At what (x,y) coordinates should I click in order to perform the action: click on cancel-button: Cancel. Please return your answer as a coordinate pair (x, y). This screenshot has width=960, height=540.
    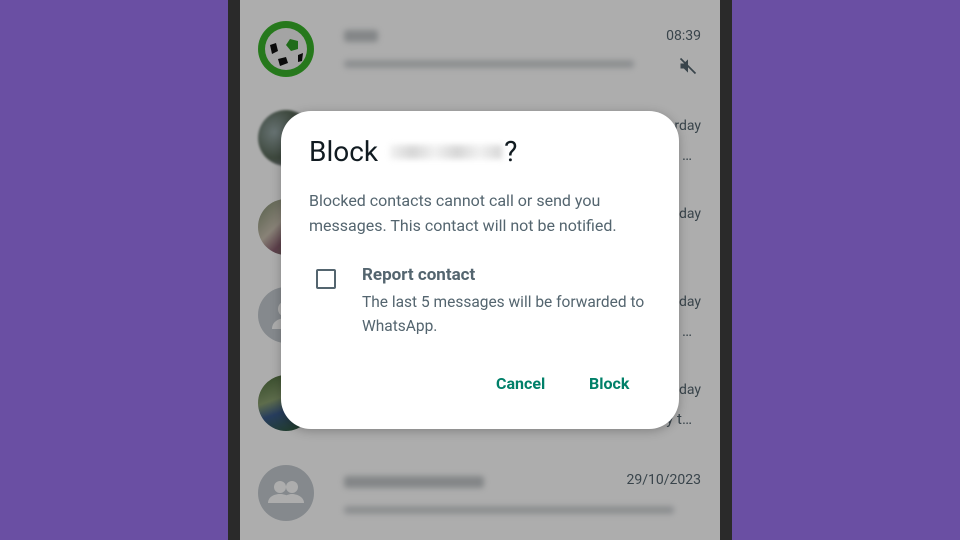
    Looking at the image, I should click on (520, 383).